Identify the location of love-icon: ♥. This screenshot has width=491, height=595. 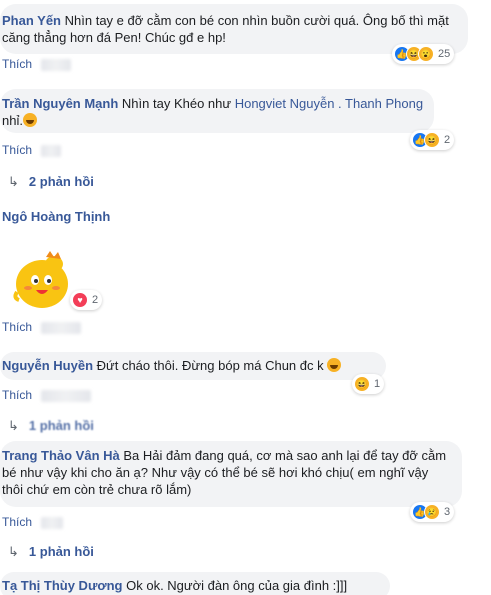
(80, 300).